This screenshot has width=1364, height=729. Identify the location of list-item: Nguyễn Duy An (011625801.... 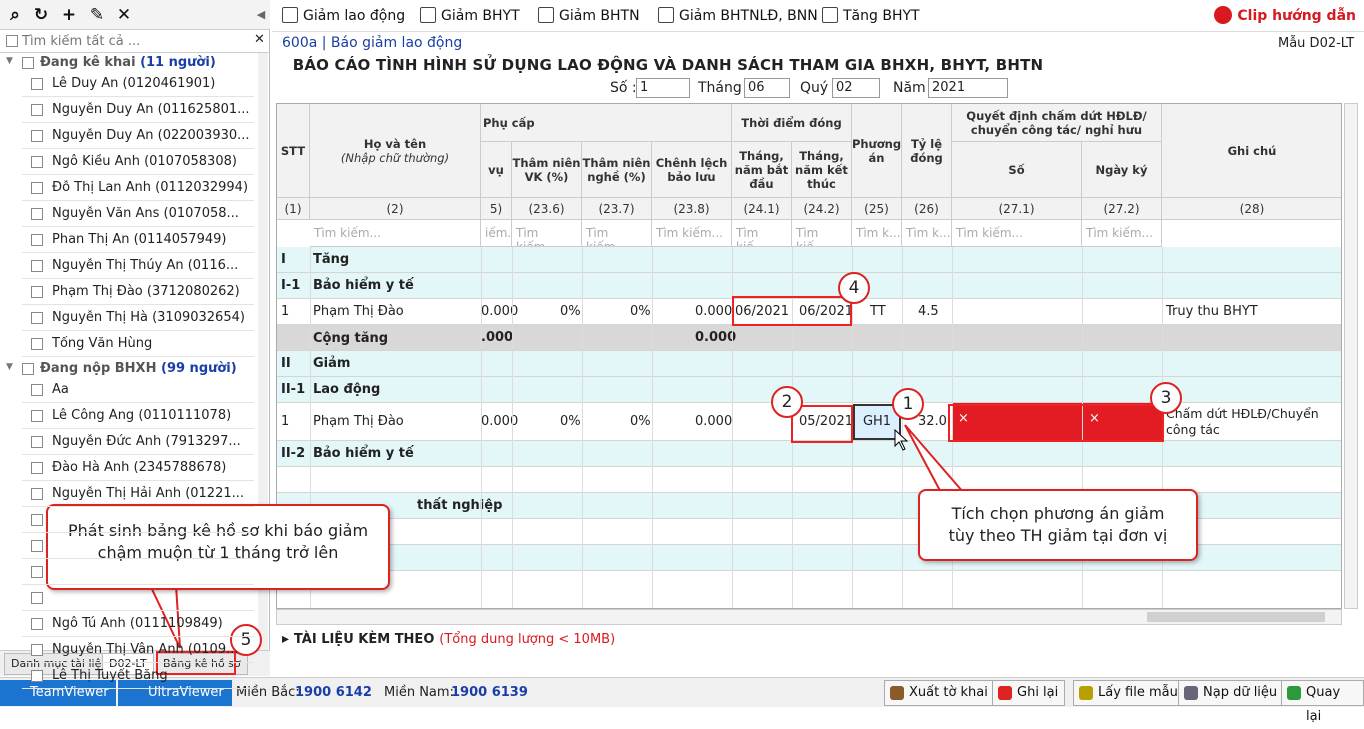
(138, 110).